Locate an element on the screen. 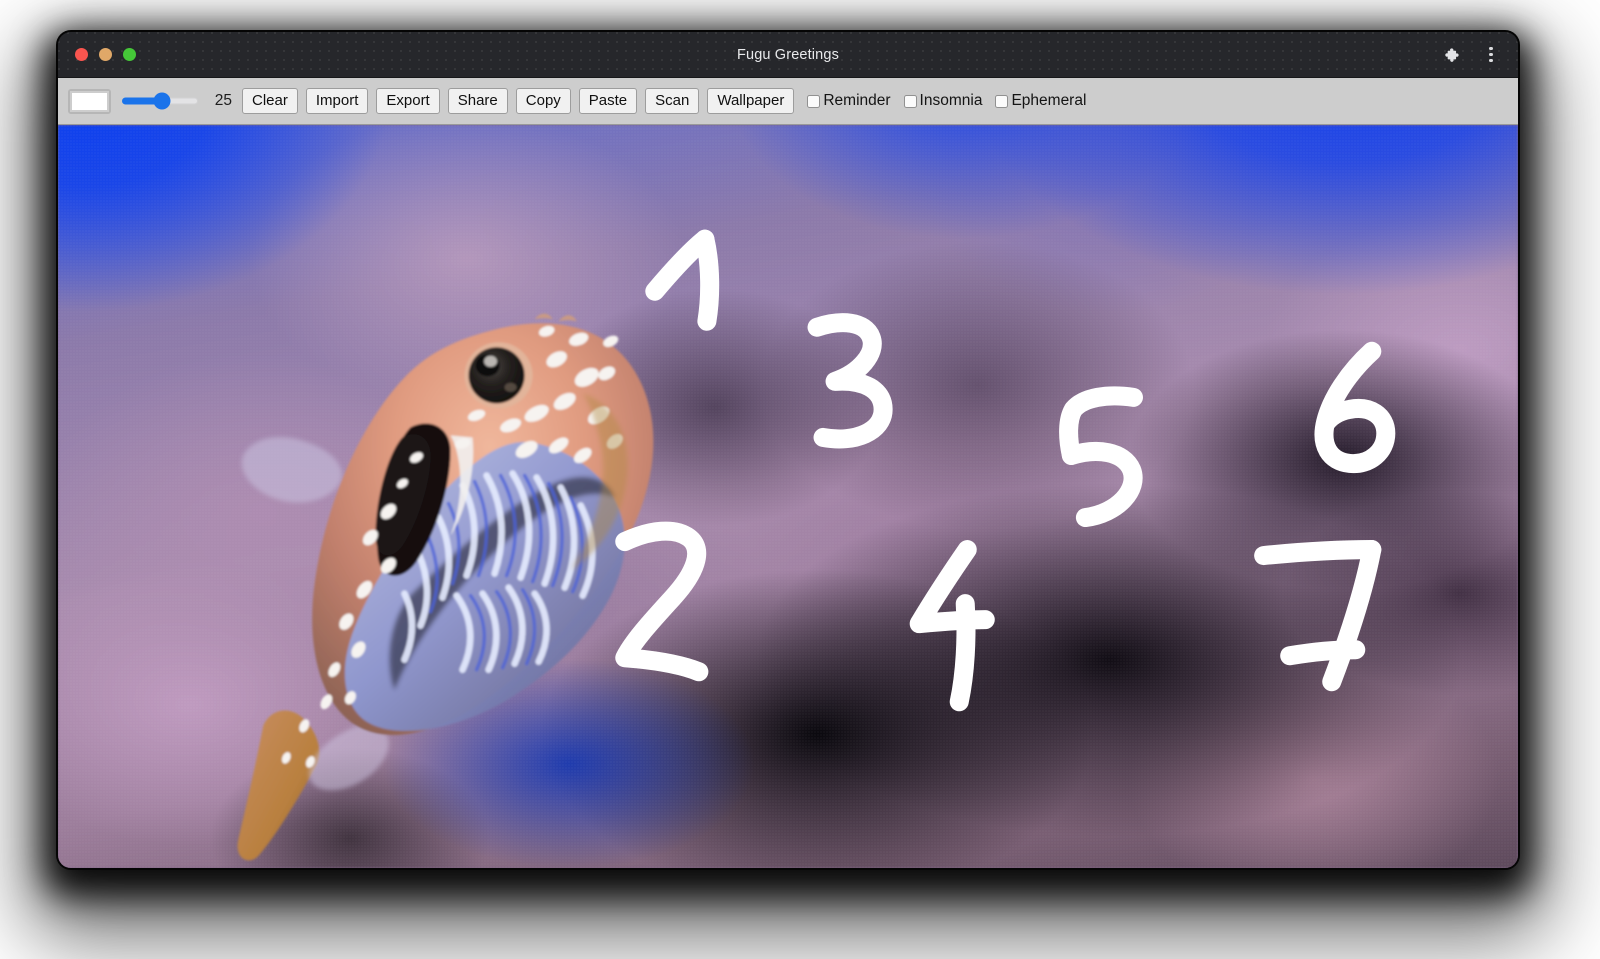  ephemeral-checkbox: Ephemeral is located at coordinates (1040, 101).